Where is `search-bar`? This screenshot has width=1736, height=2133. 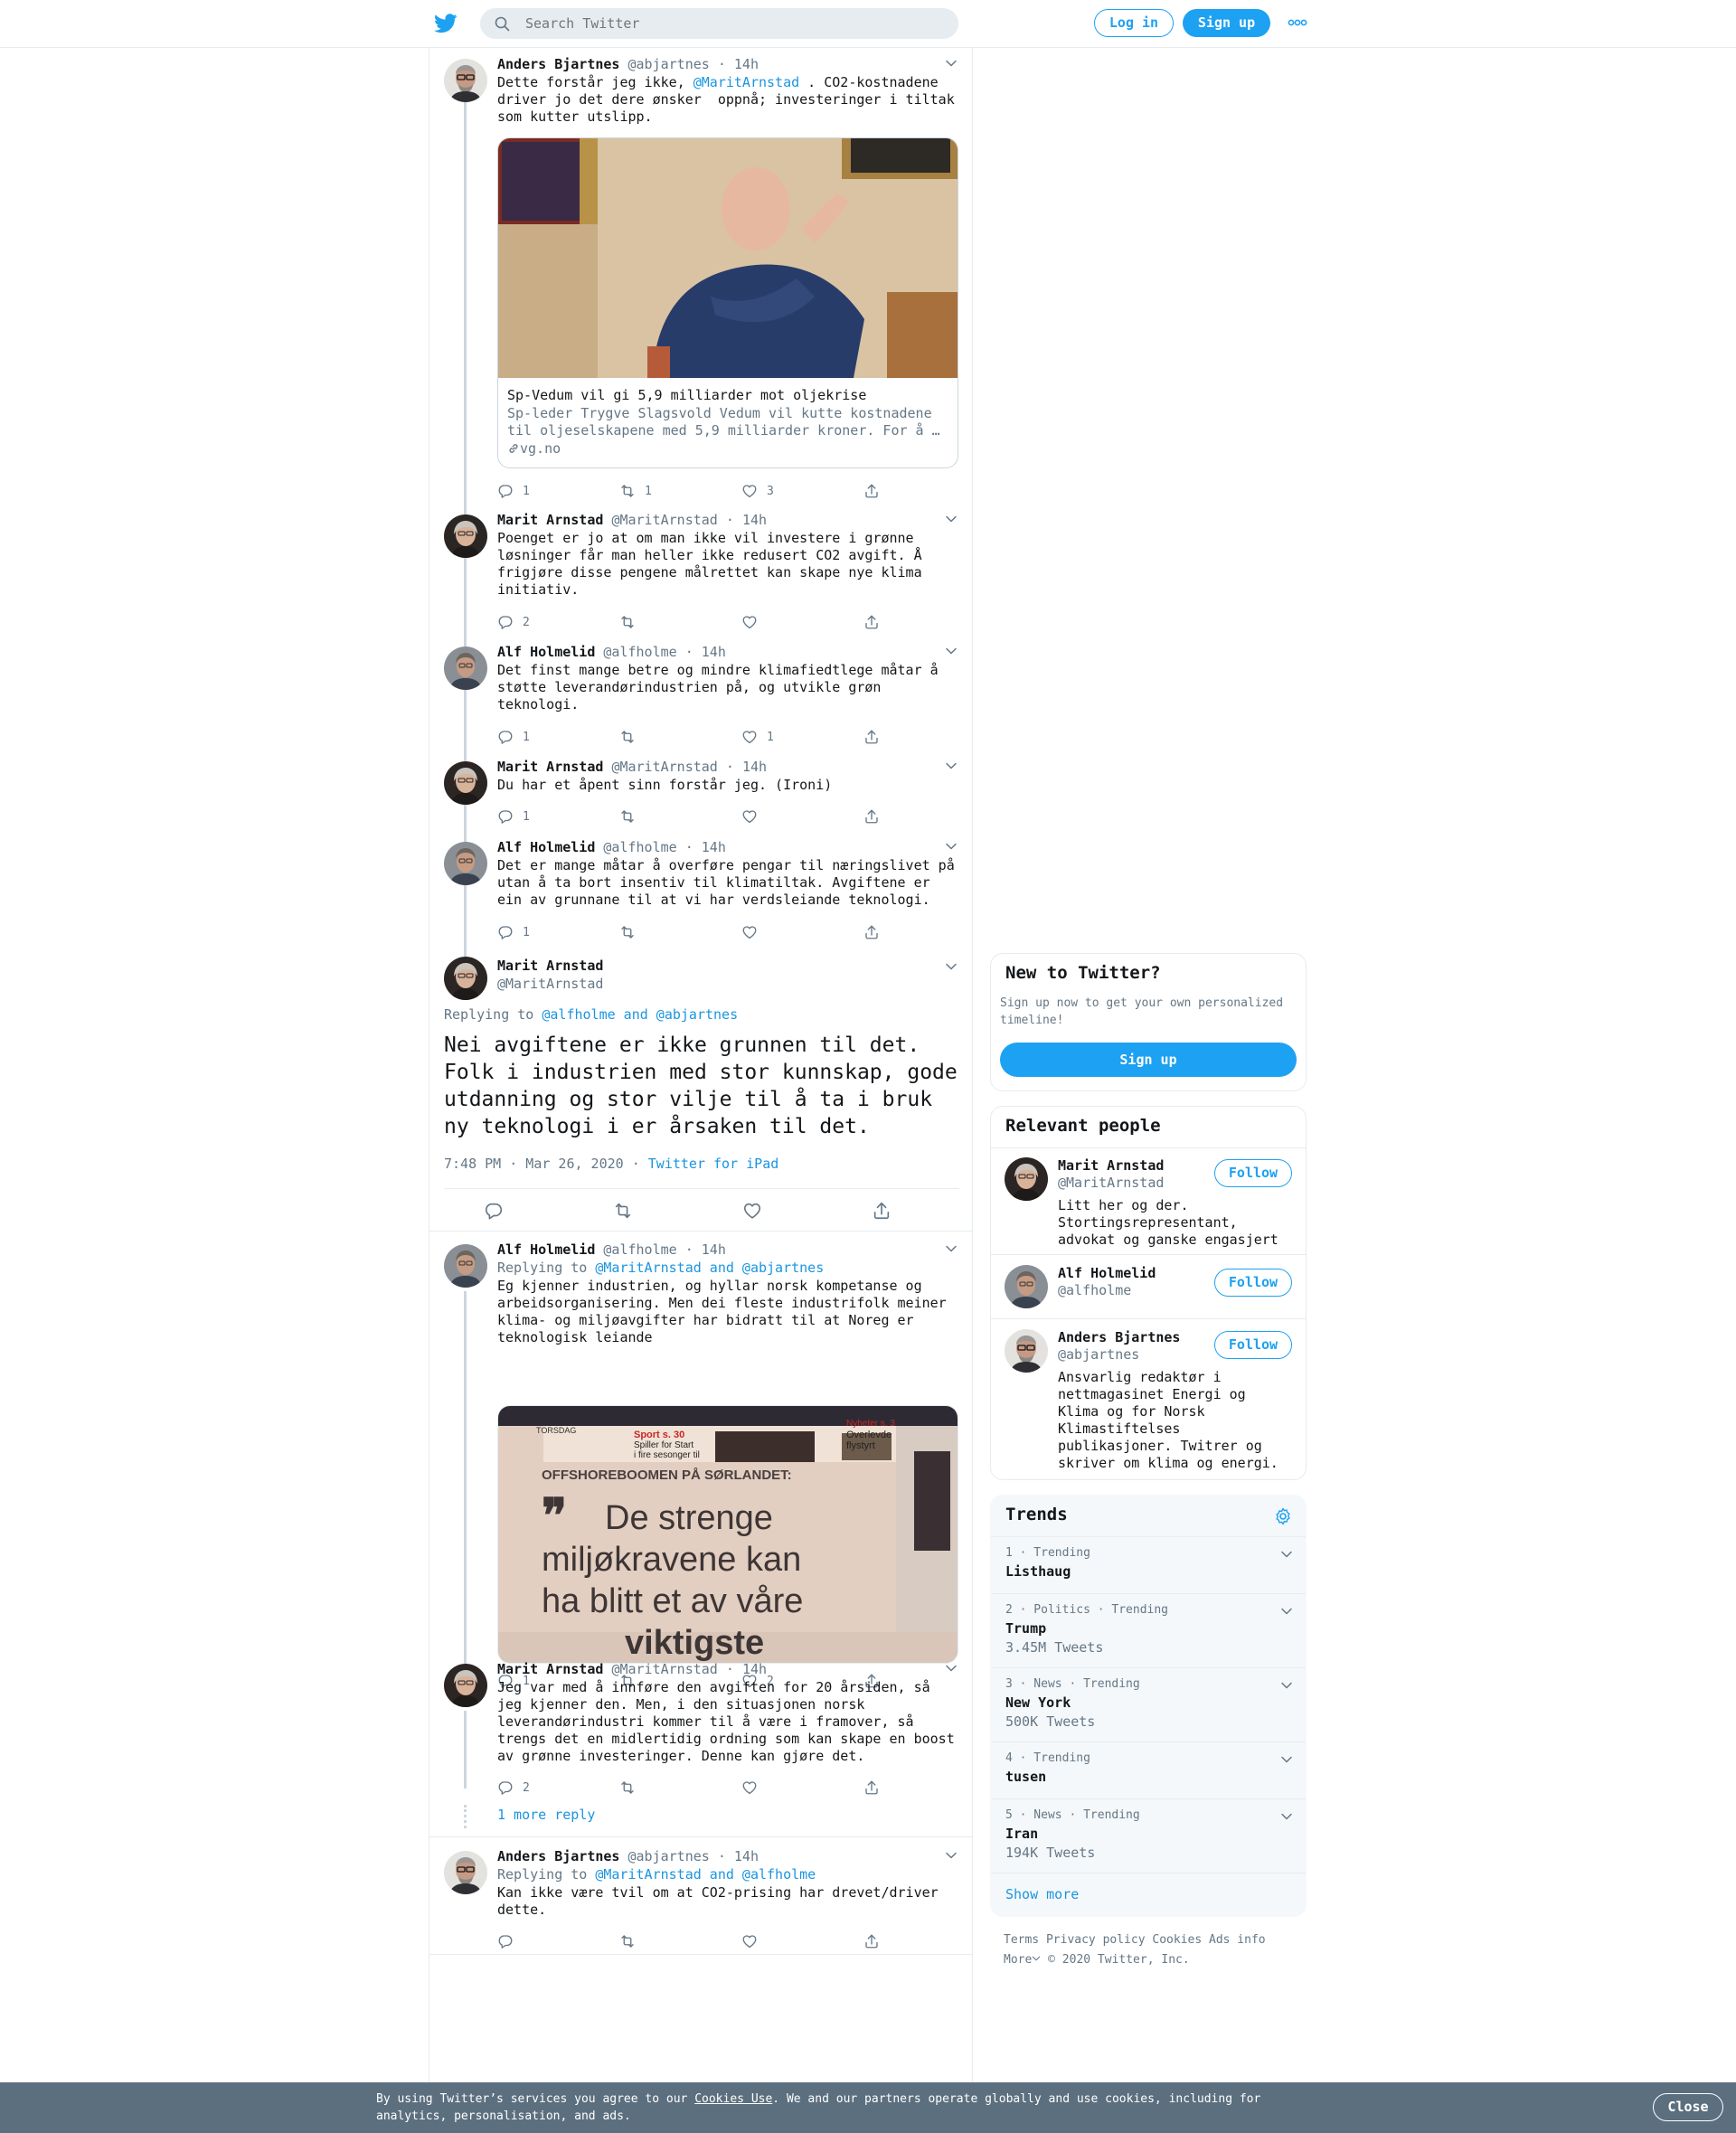
search-bar is located at coordinates (719, 23).